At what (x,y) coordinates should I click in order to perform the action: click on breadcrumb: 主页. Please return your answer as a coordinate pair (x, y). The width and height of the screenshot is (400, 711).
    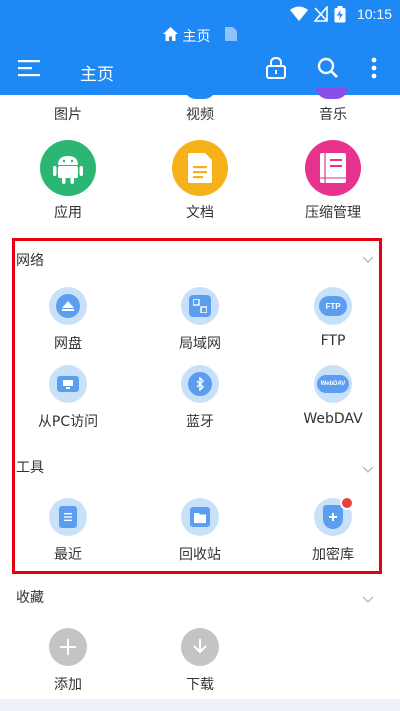
    Looking at the image, I should click on (200, 36).